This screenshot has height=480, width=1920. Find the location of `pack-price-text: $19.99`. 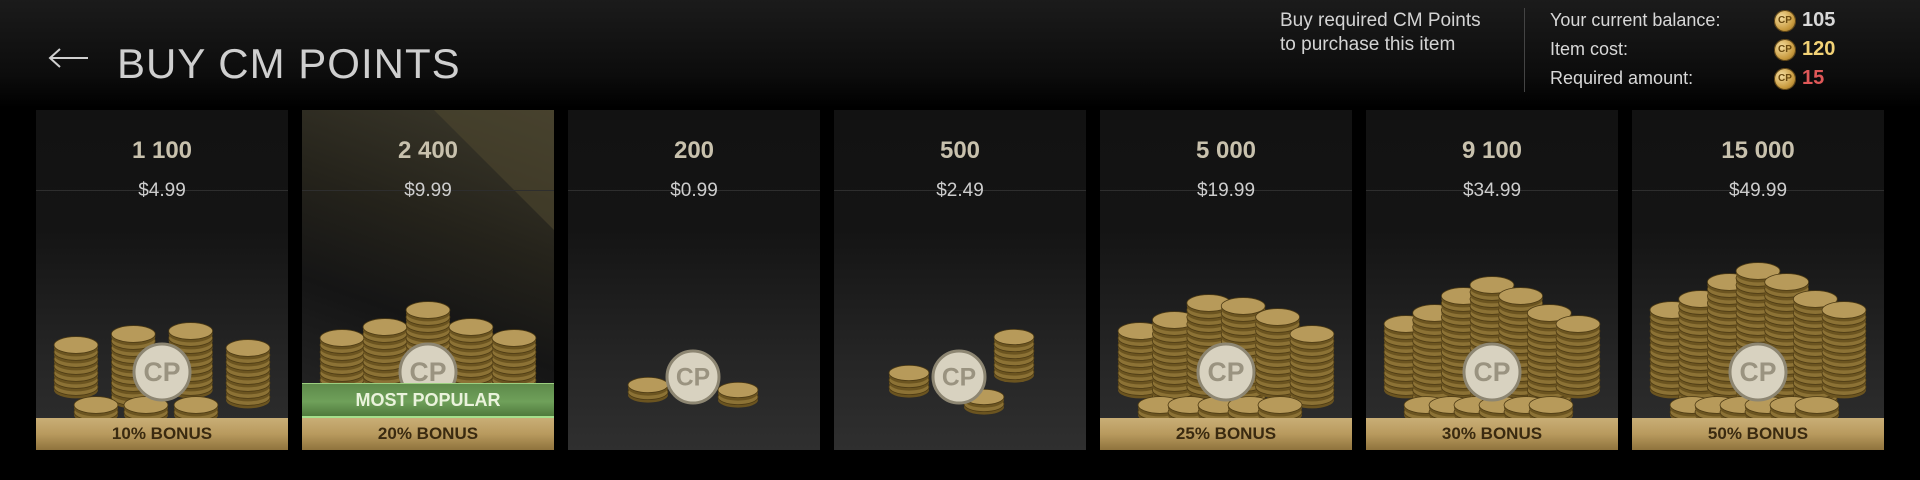

pack-price-text: $19.99 is located at coordinates (1226, 190).